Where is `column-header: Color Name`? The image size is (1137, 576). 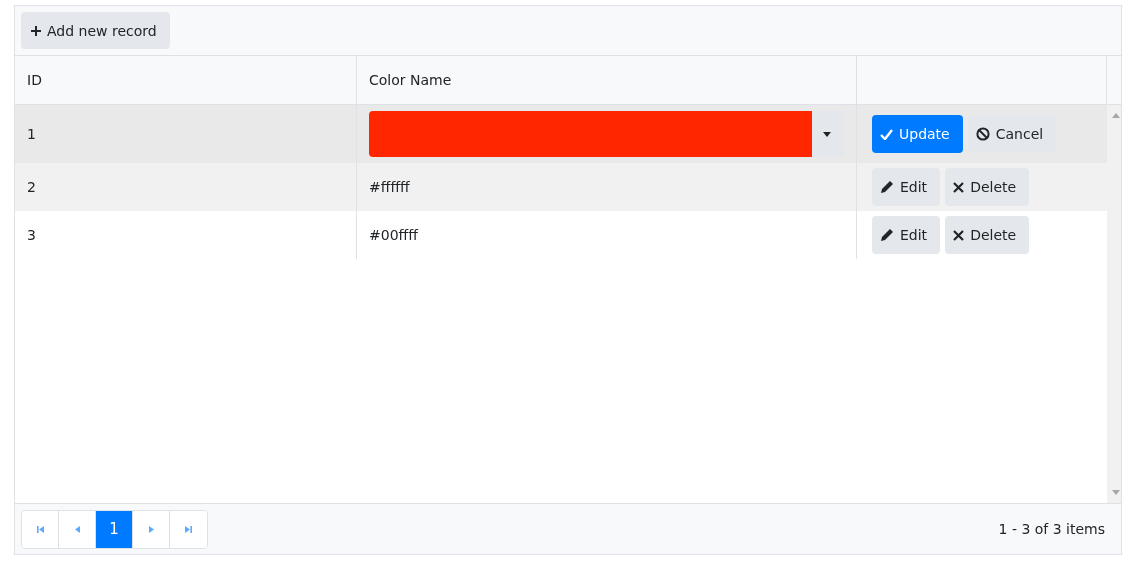 column-header: Color Name is located at coordinates (607, 80).